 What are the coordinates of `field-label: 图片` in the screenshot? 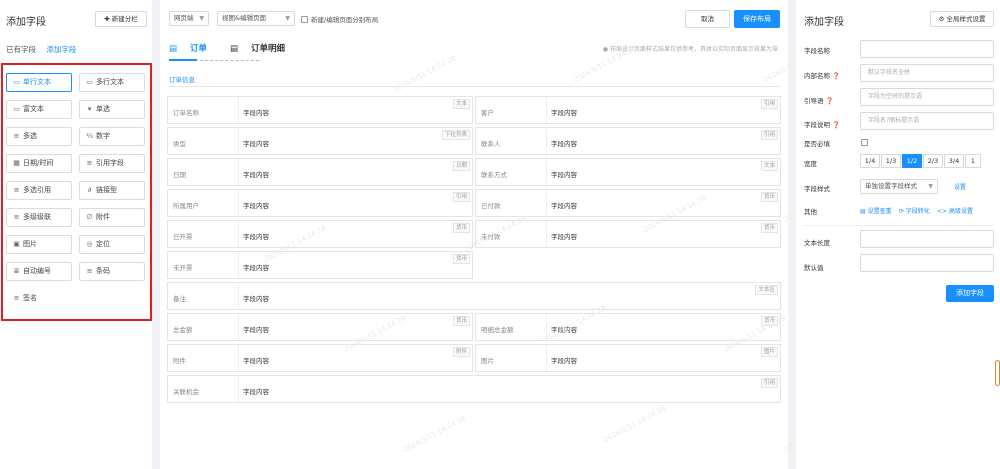 It's located at (487, 361).